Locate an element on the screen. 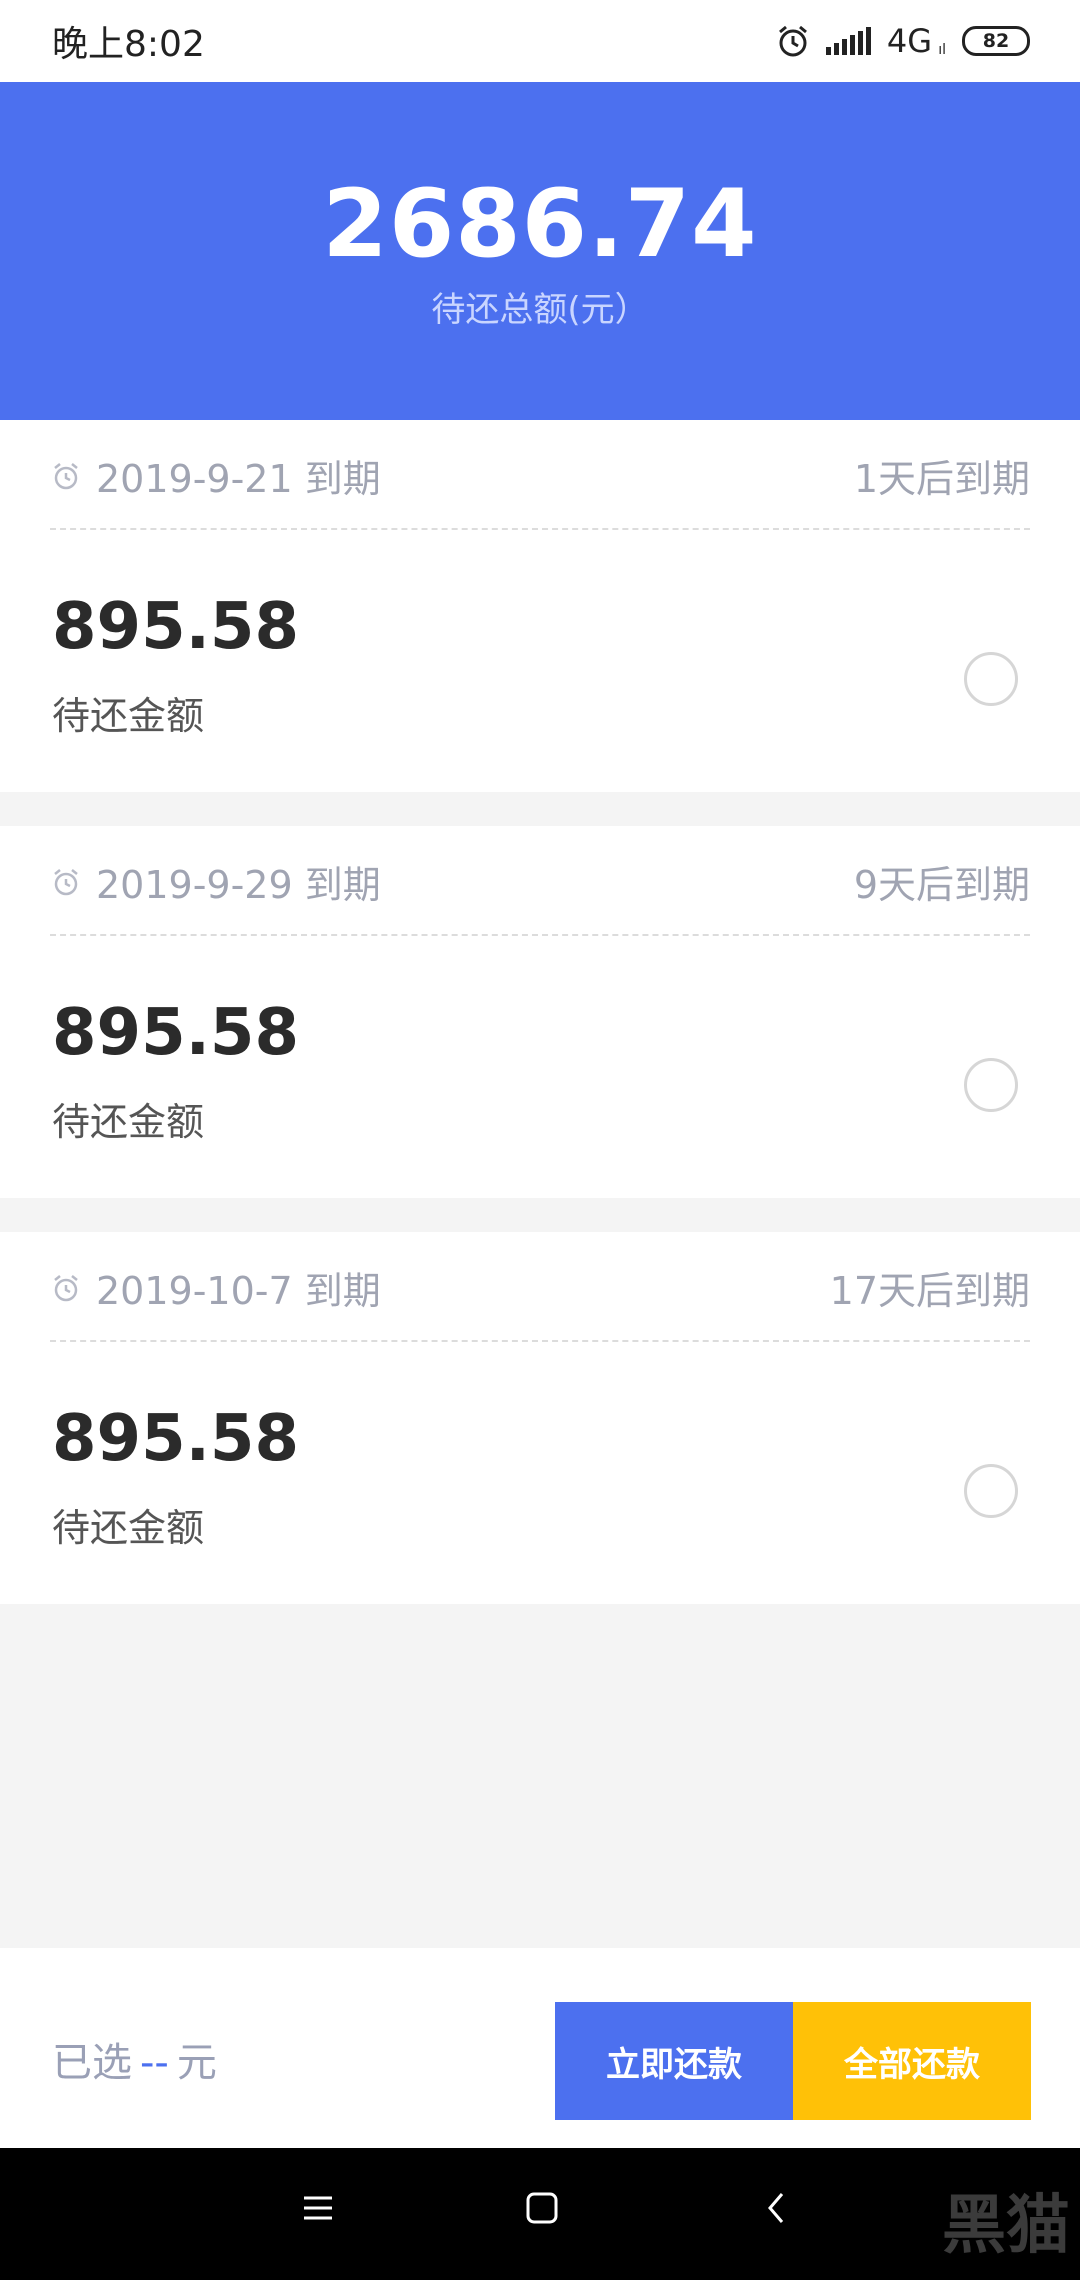 Image resolution: width=1080 pixels, height=2280 pixels. alarm-icon is located at coordinates (793, 41).